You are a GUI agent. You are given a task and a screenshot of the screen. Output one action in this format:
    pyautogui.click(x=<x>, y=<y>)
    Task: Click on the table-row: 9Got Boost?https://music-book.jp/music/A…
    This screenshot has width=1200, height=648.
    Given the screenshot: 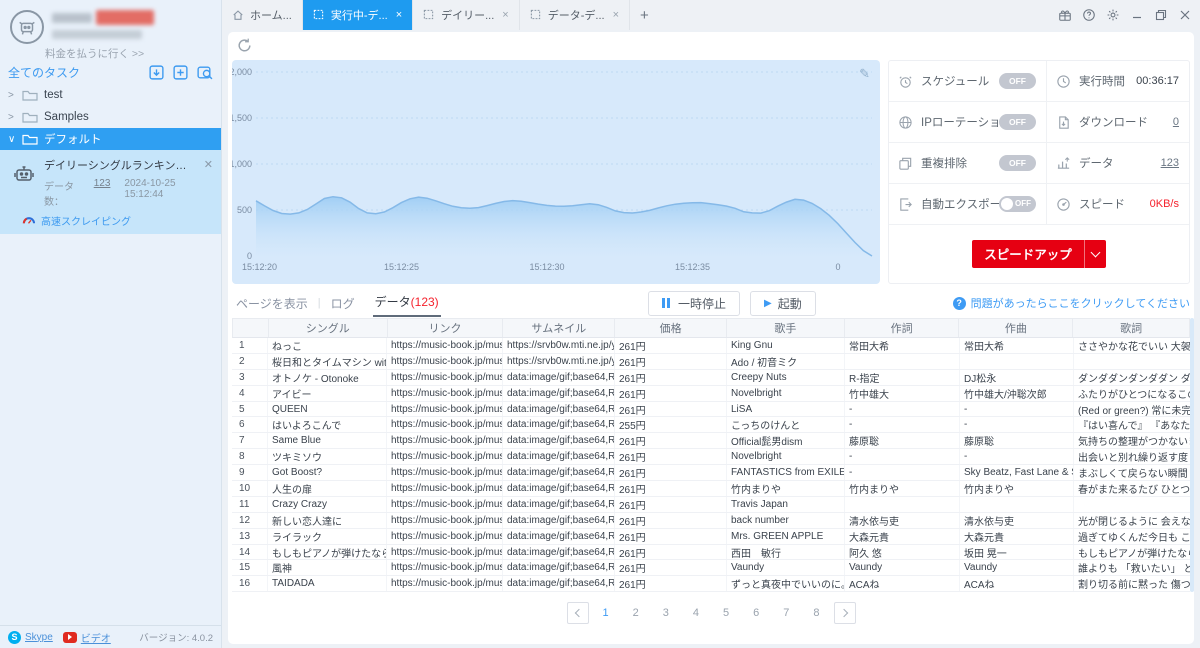 What is the action you would take?
    pyautogui.click(x=711, y=473)
    